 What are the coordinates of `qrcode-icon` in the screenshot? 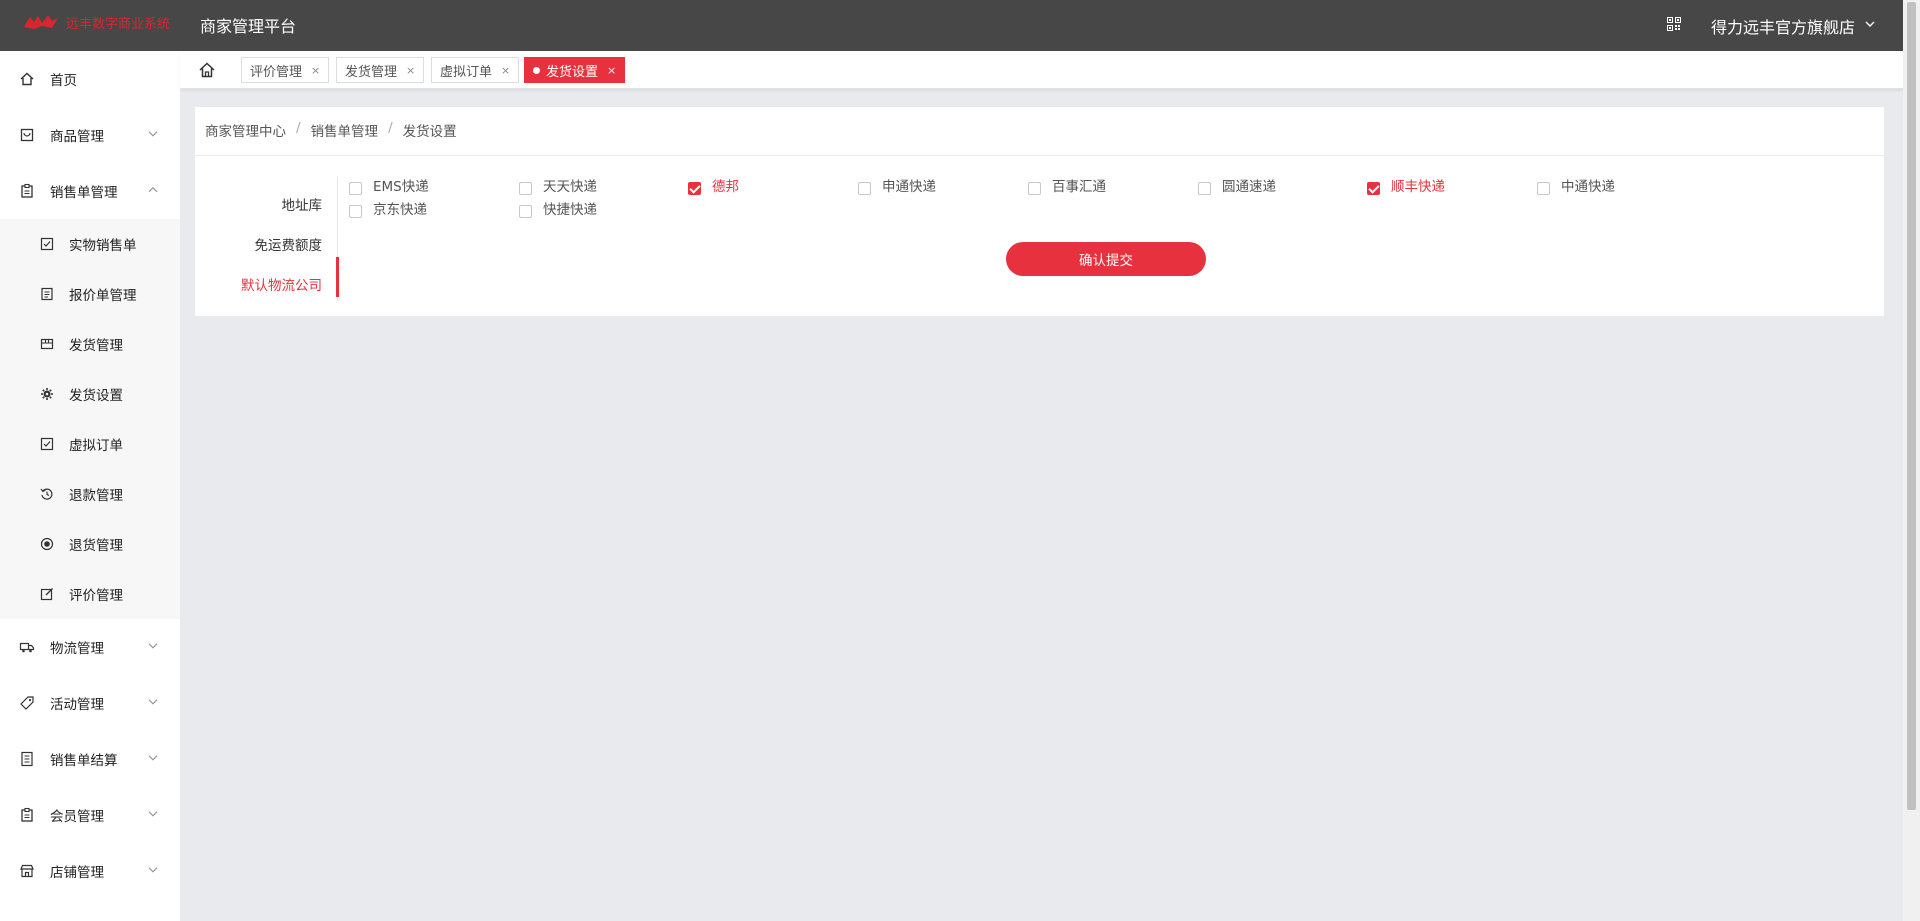 It's located at (1674, 24).